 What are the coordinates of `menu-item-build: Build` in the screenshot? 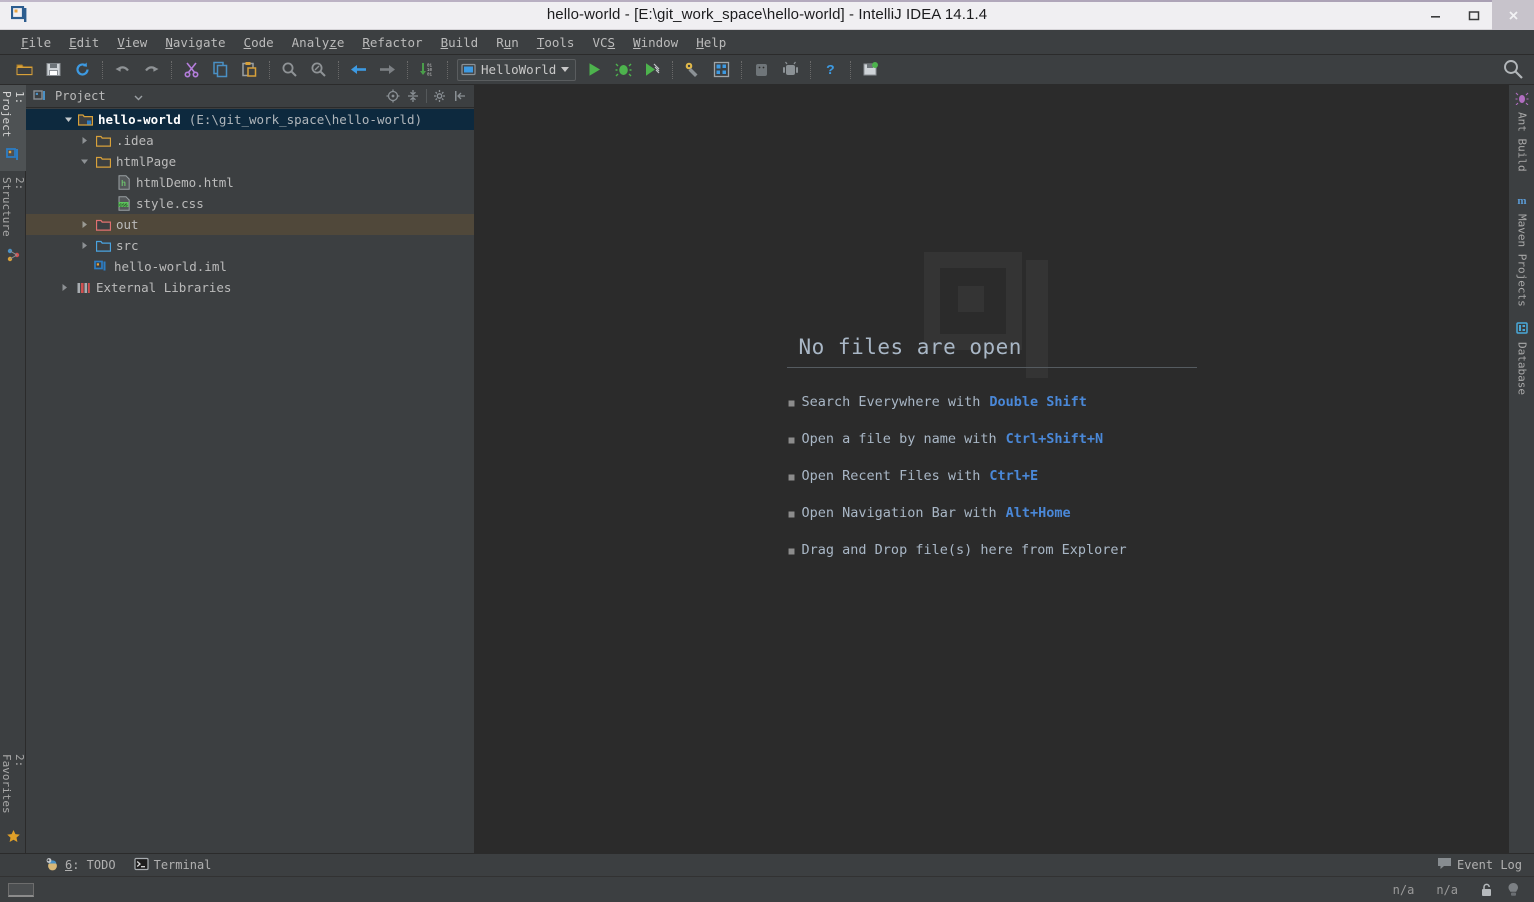 It's located at (460, 42).